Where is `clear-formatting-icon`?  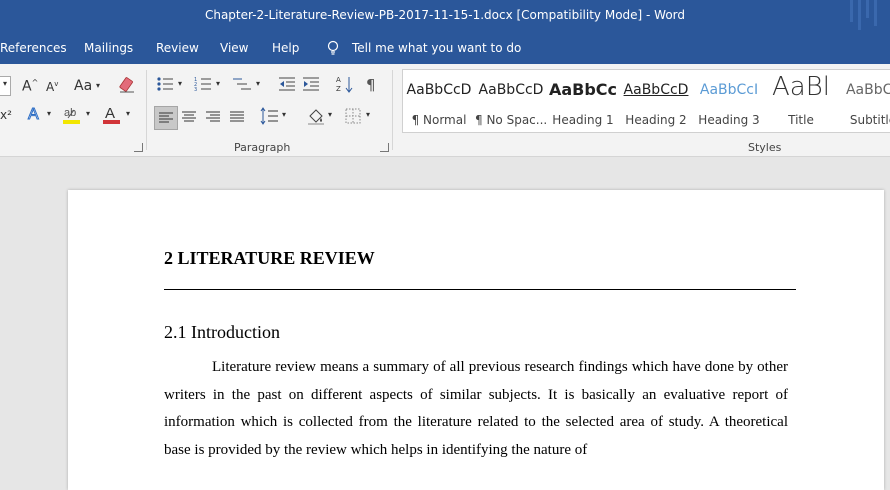
clear-formatting-icon is located at coordinates (127, 85).